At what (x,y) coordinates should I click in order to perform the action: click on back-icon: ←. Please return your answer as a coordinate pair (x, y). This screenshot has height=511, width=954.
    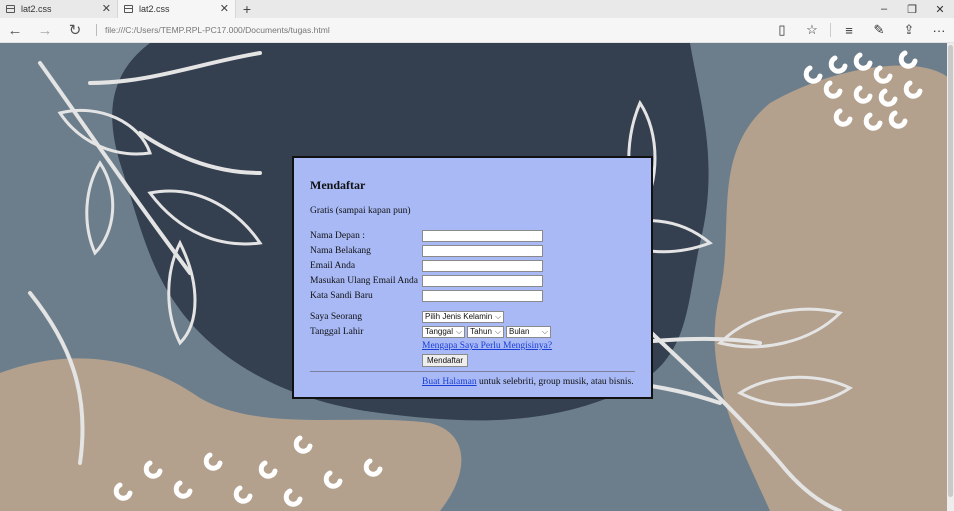
    Looking at the image, I should click on (15, 30).